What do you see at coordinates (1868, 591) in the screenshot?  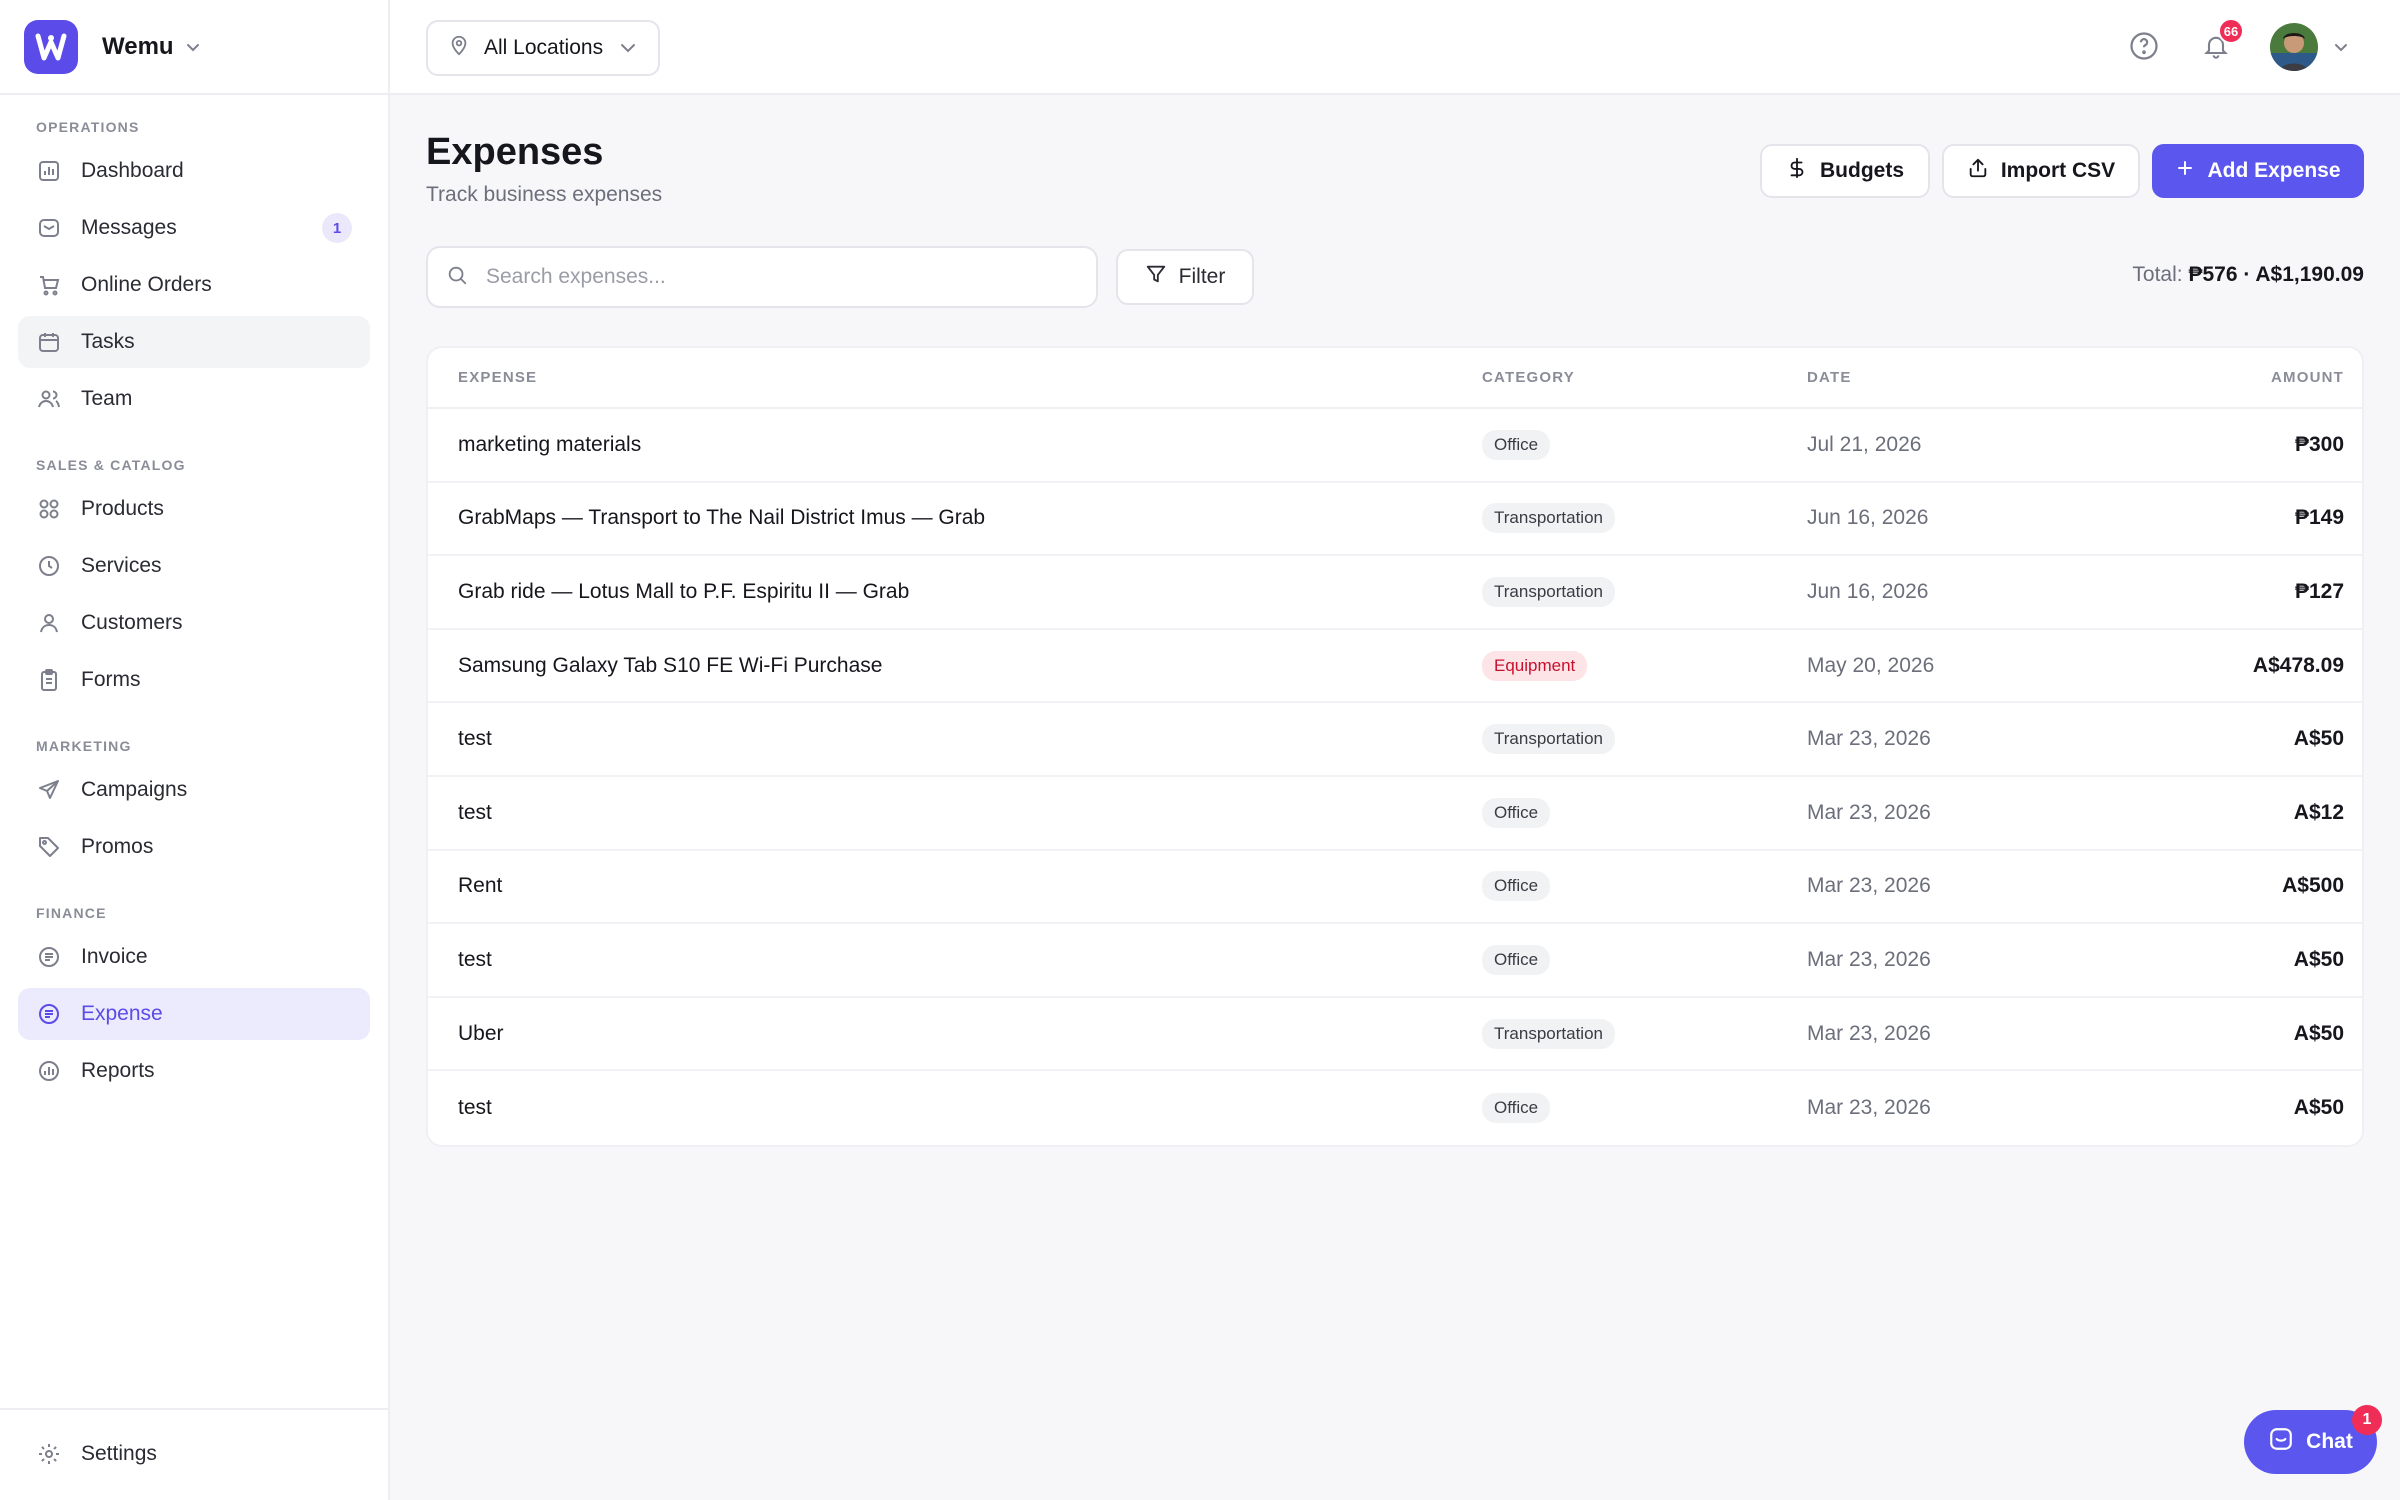 I see `expense-date: Jun 16, 2026` at bounding box center [1868, 591].